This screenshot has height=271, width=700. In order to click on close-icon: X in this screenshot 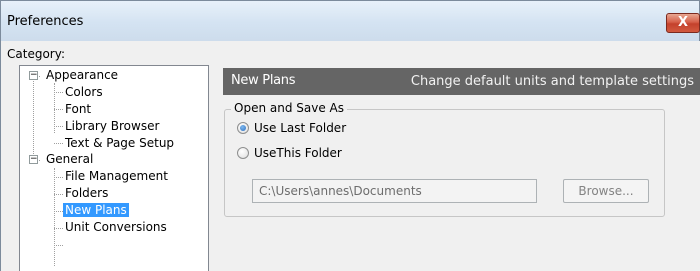, I will do `click(683, 22)`.